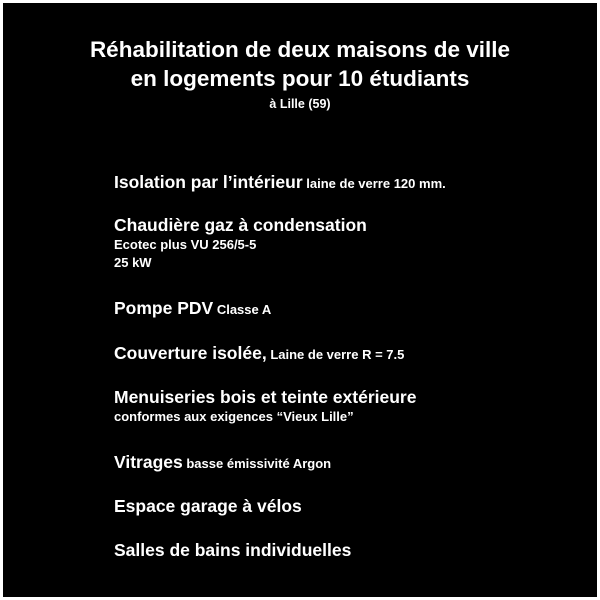 Image resolution: width=600 pixels, height=600 pixels. What do you see at coordinates (257, 463) in the screenshot?
I see `feature-glazing-detail: basse émissivité Argon` at bounding box center [257, 463].